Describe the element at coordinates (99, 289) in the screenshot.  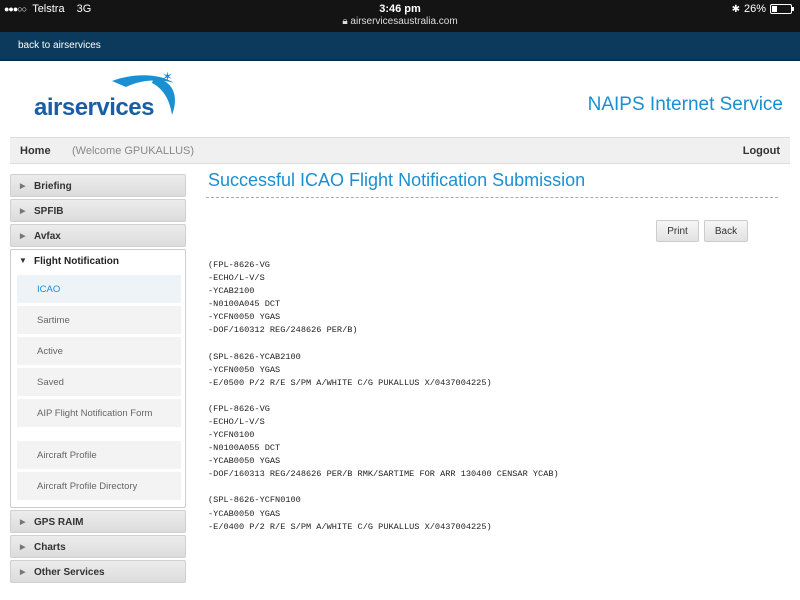
I see `sidebar-subitem-icao: ICAO` at that location.